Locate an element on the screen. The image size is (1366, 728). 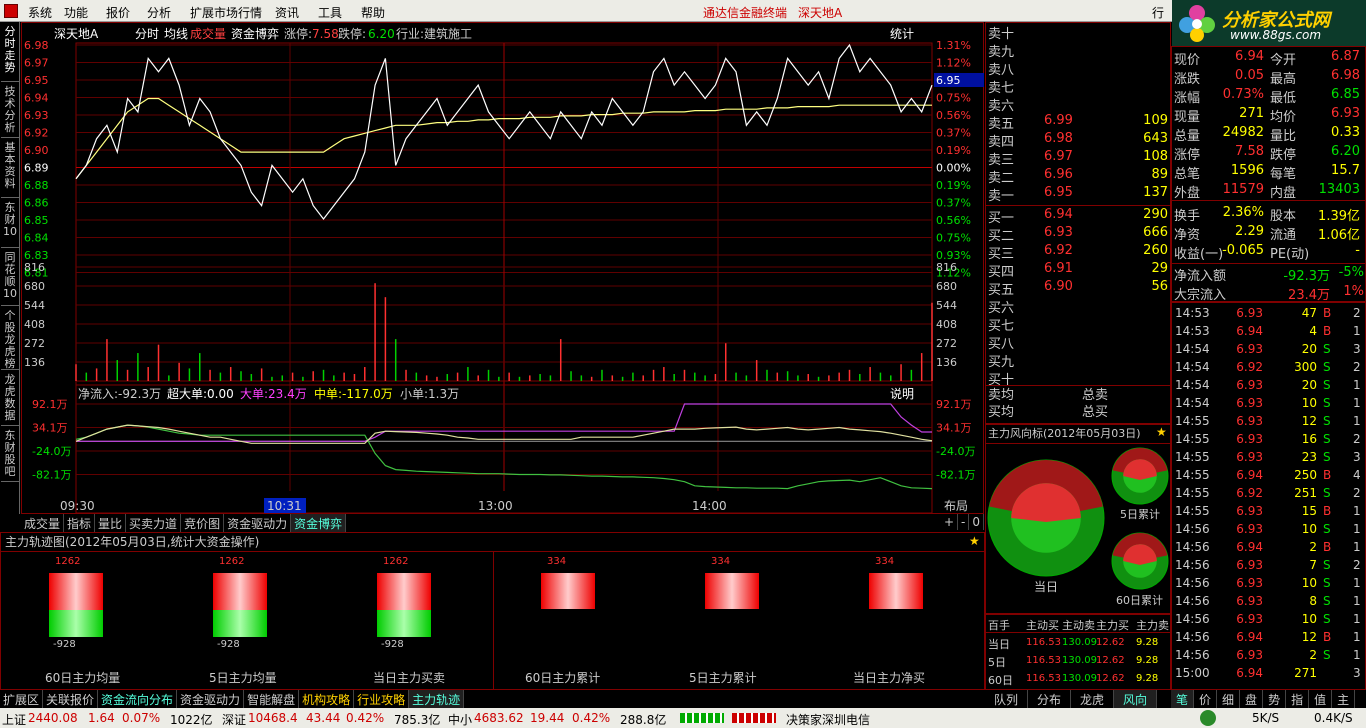
network-icon is located at coordinates (1208, 718).